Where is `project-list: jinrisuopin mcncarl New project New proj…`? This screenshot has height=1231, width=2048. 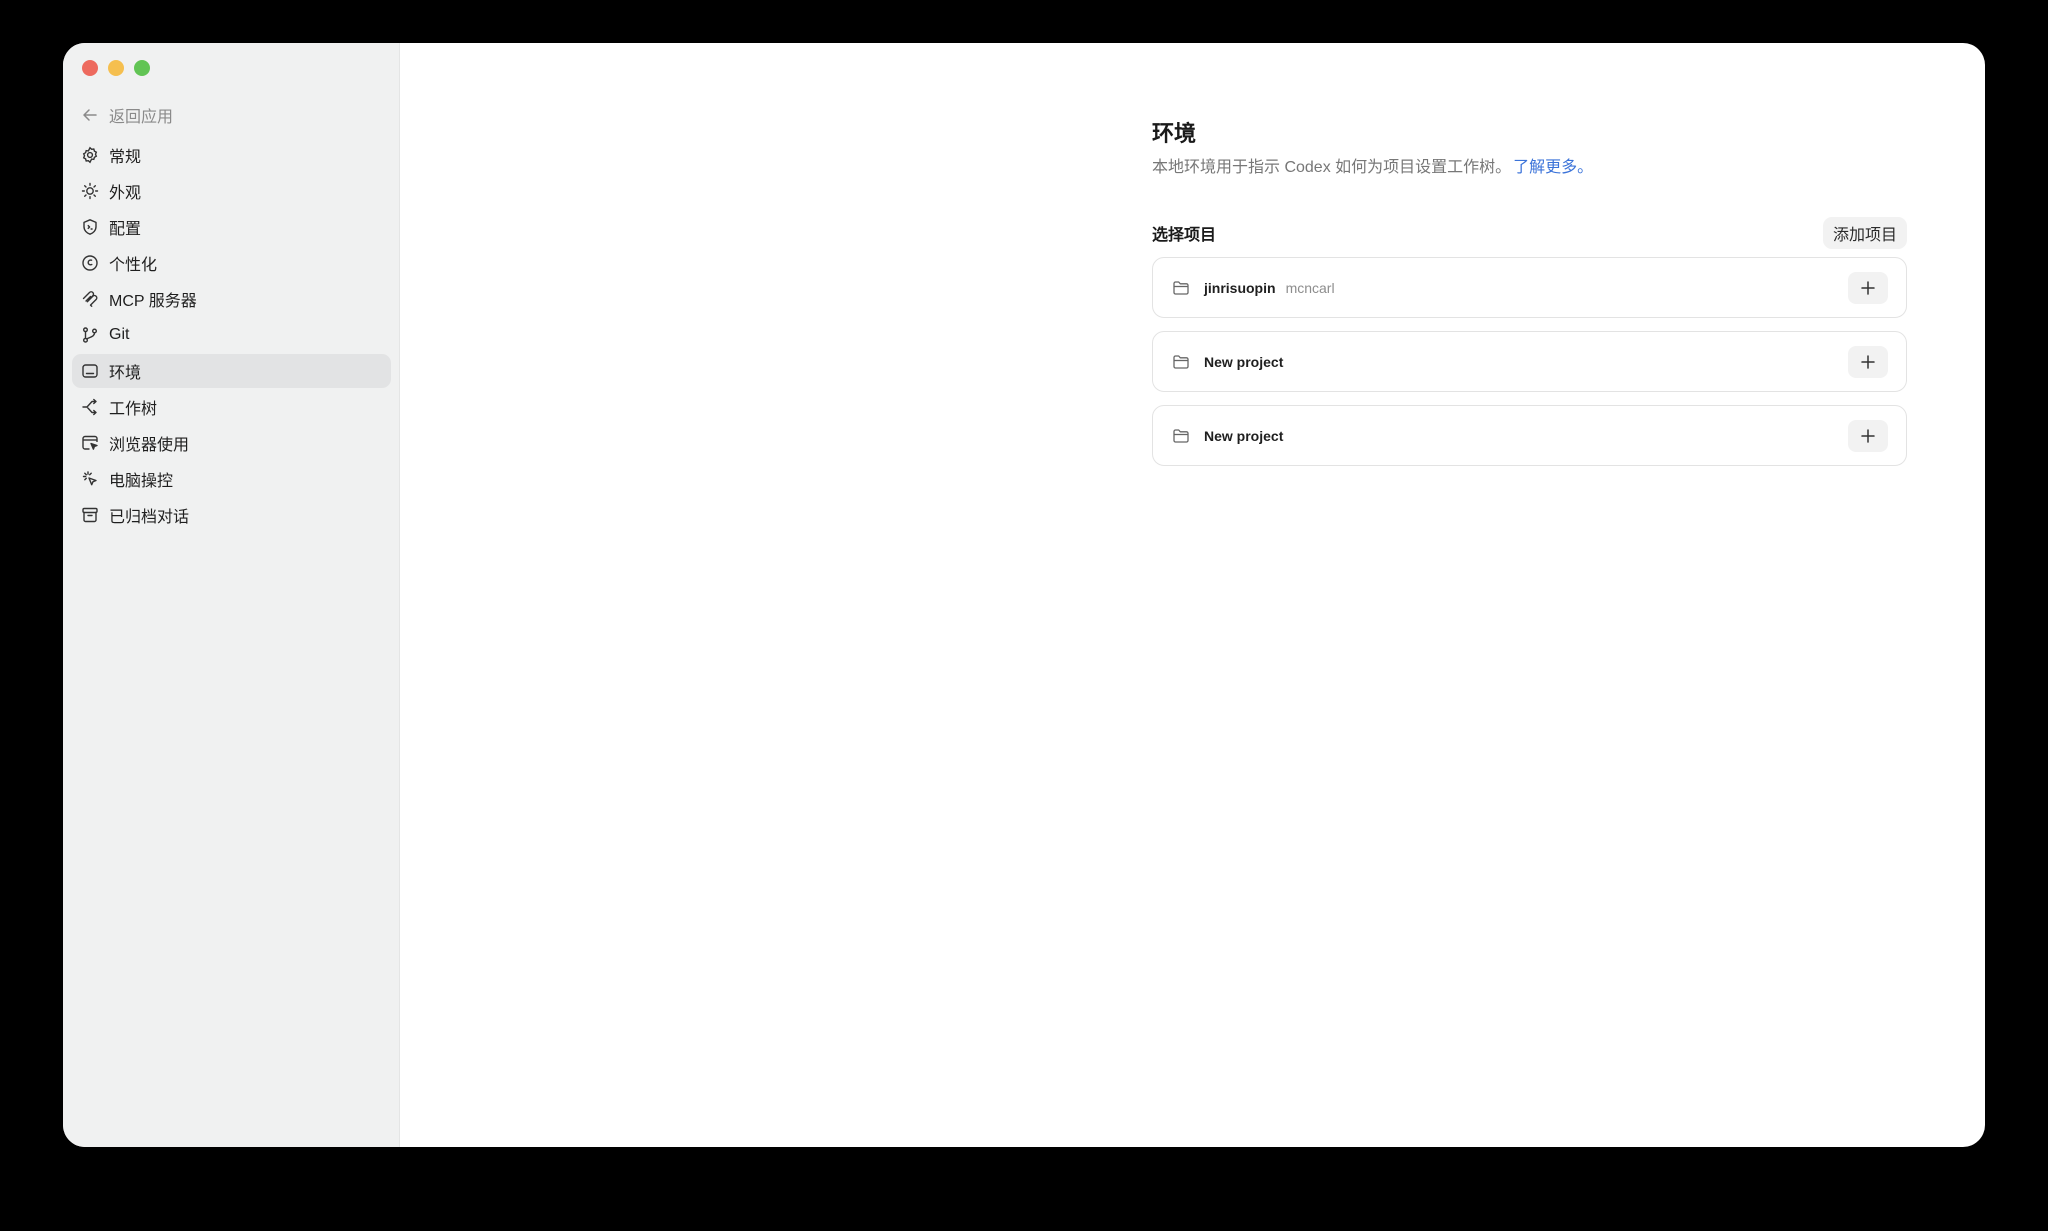 project-list: jinrisuopin mcncarl New project New proj… is located at coordinates (1529, 361).